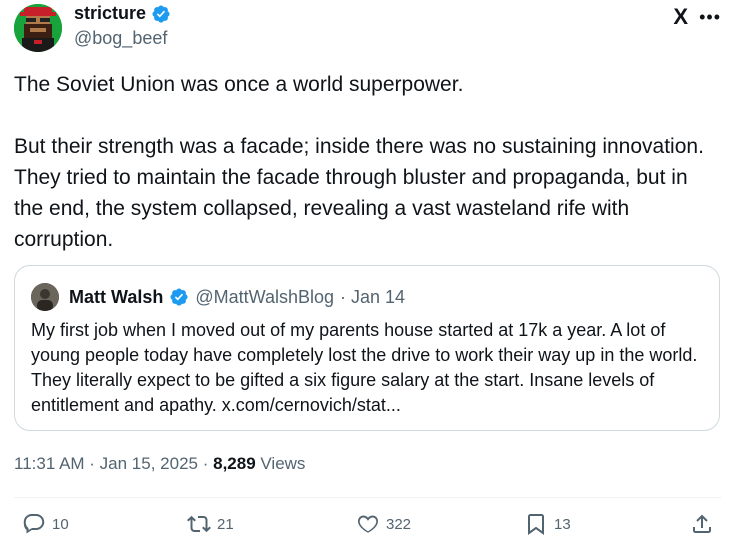  I want to click on views-label: Views, so click(283, 463).